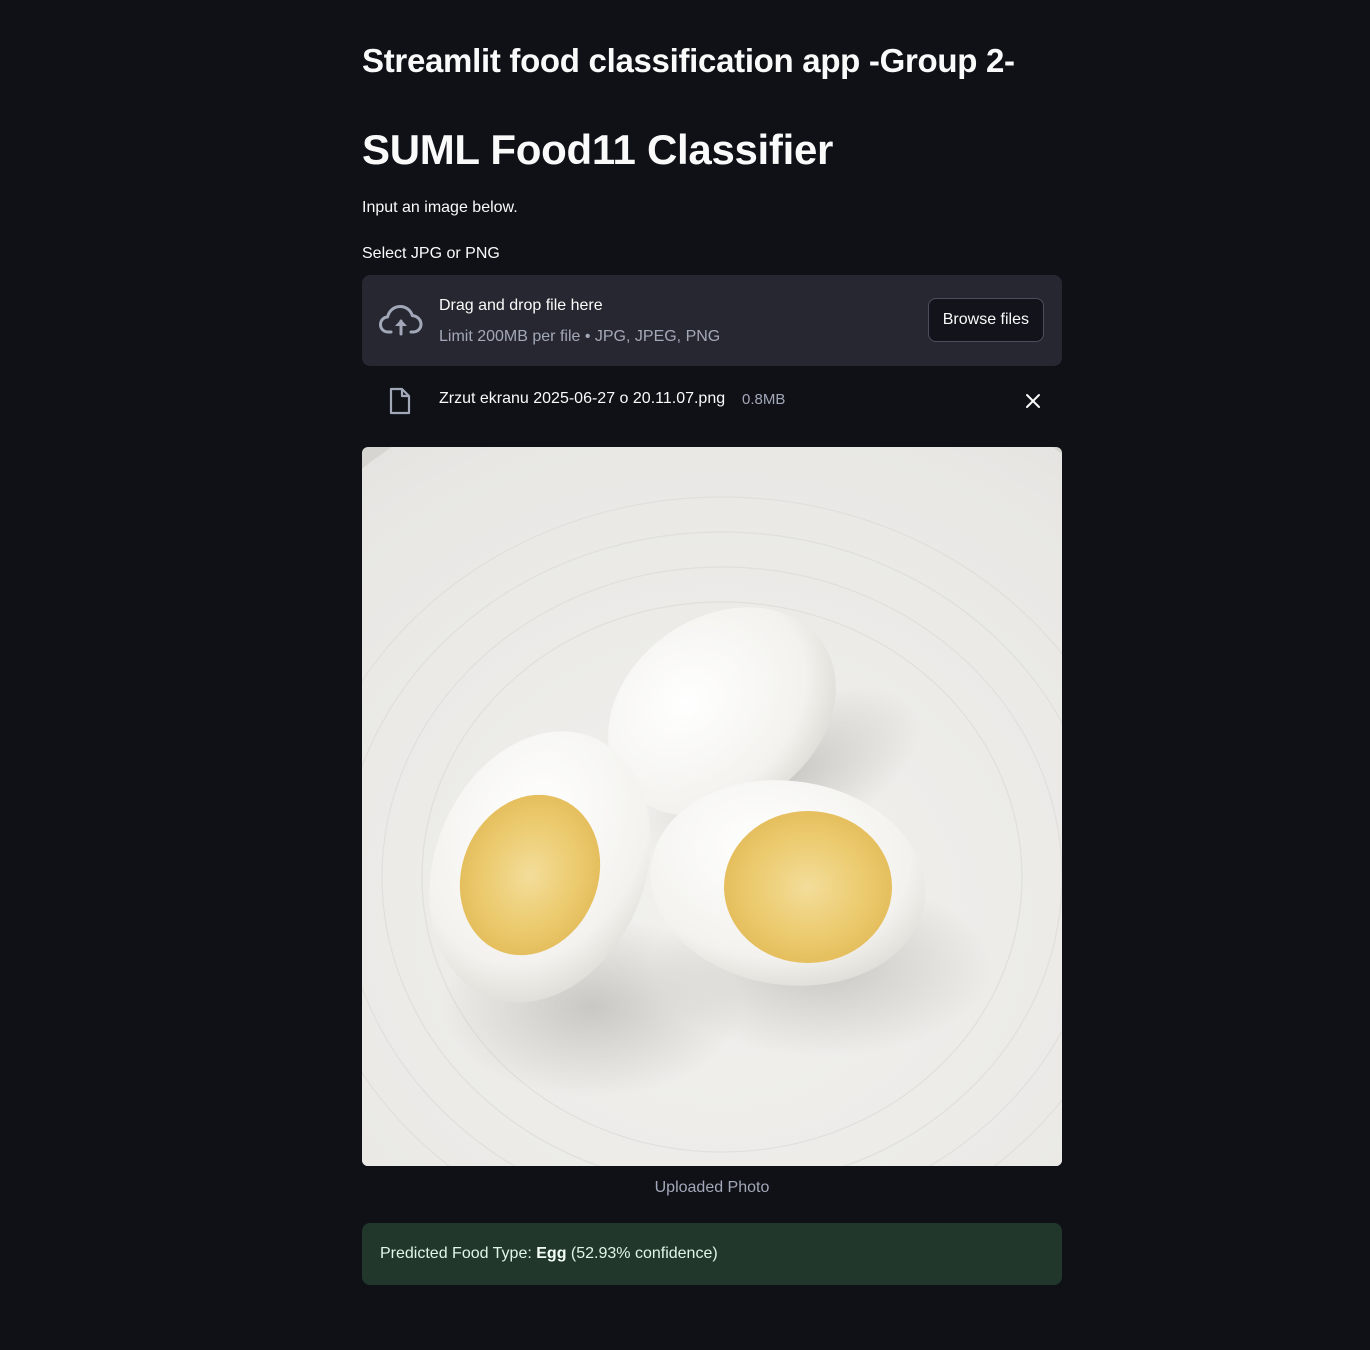 This screenshot has height=1350, width=1370. Describe the element at coordinates (458, 1253) in the screenshot. I see `prediction-prefix: Predicted Food Type:` at that location.